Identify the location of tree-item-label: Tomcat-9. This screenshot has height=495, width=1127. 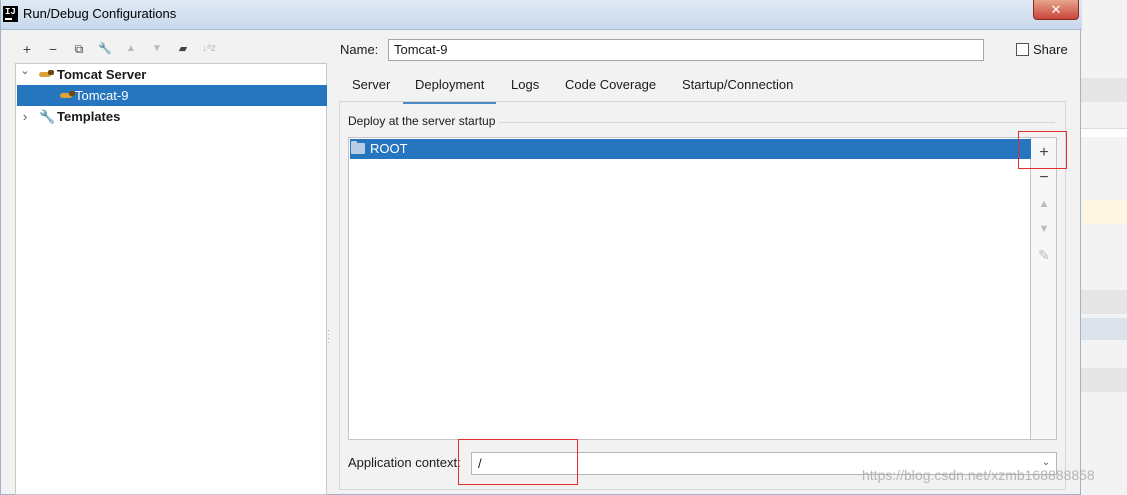
(102, 95).